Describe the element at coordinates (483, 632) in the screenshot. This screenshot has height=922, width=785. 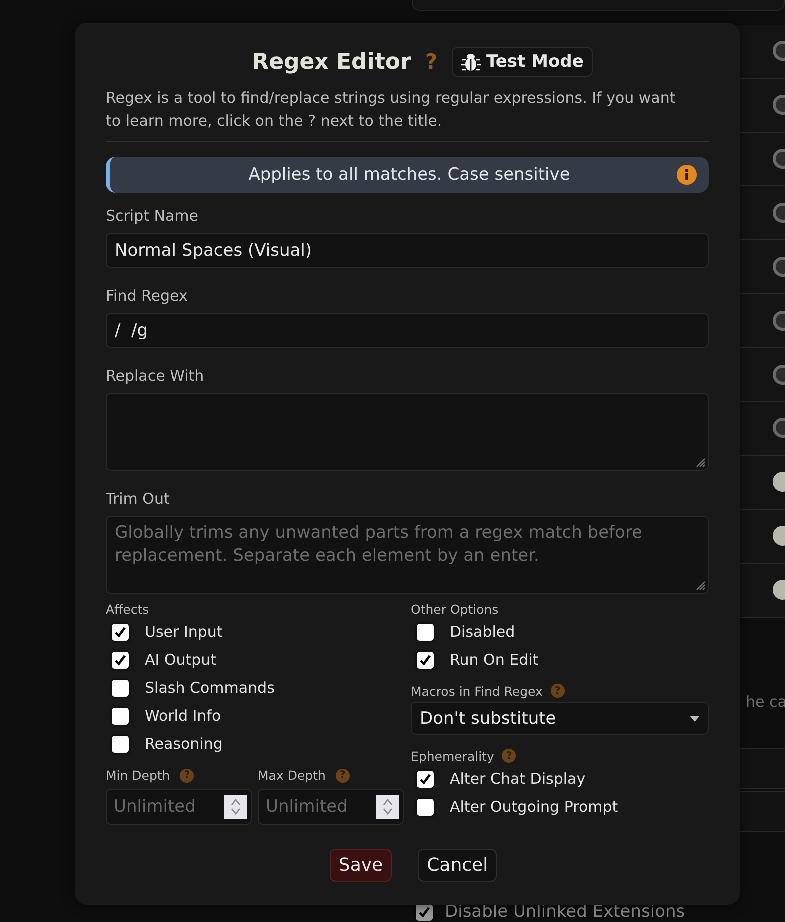
I see `option-label: Disabled` at that location.